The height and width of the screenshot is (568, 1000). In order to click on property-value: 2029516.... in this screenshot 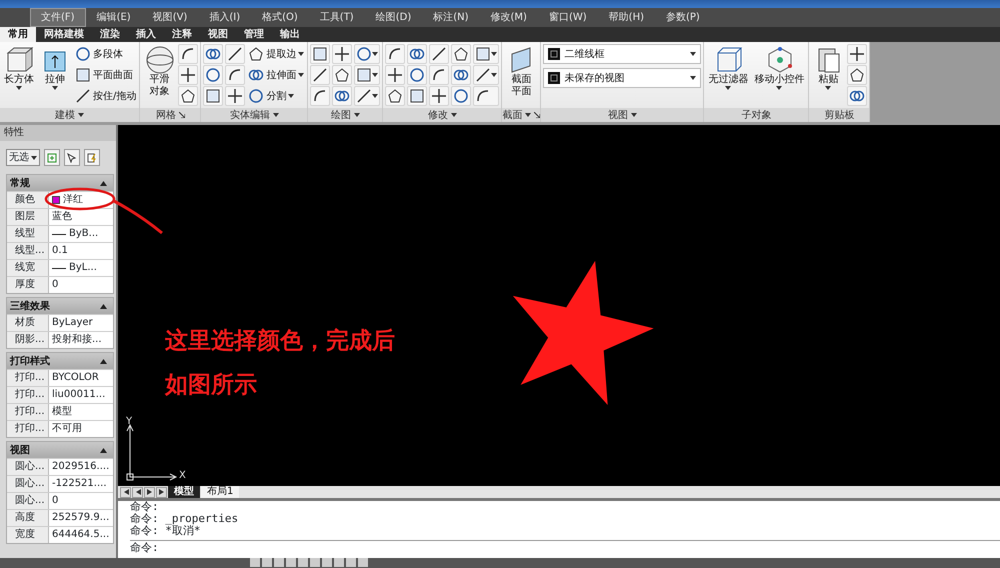, I will do `click(81, 467)`.